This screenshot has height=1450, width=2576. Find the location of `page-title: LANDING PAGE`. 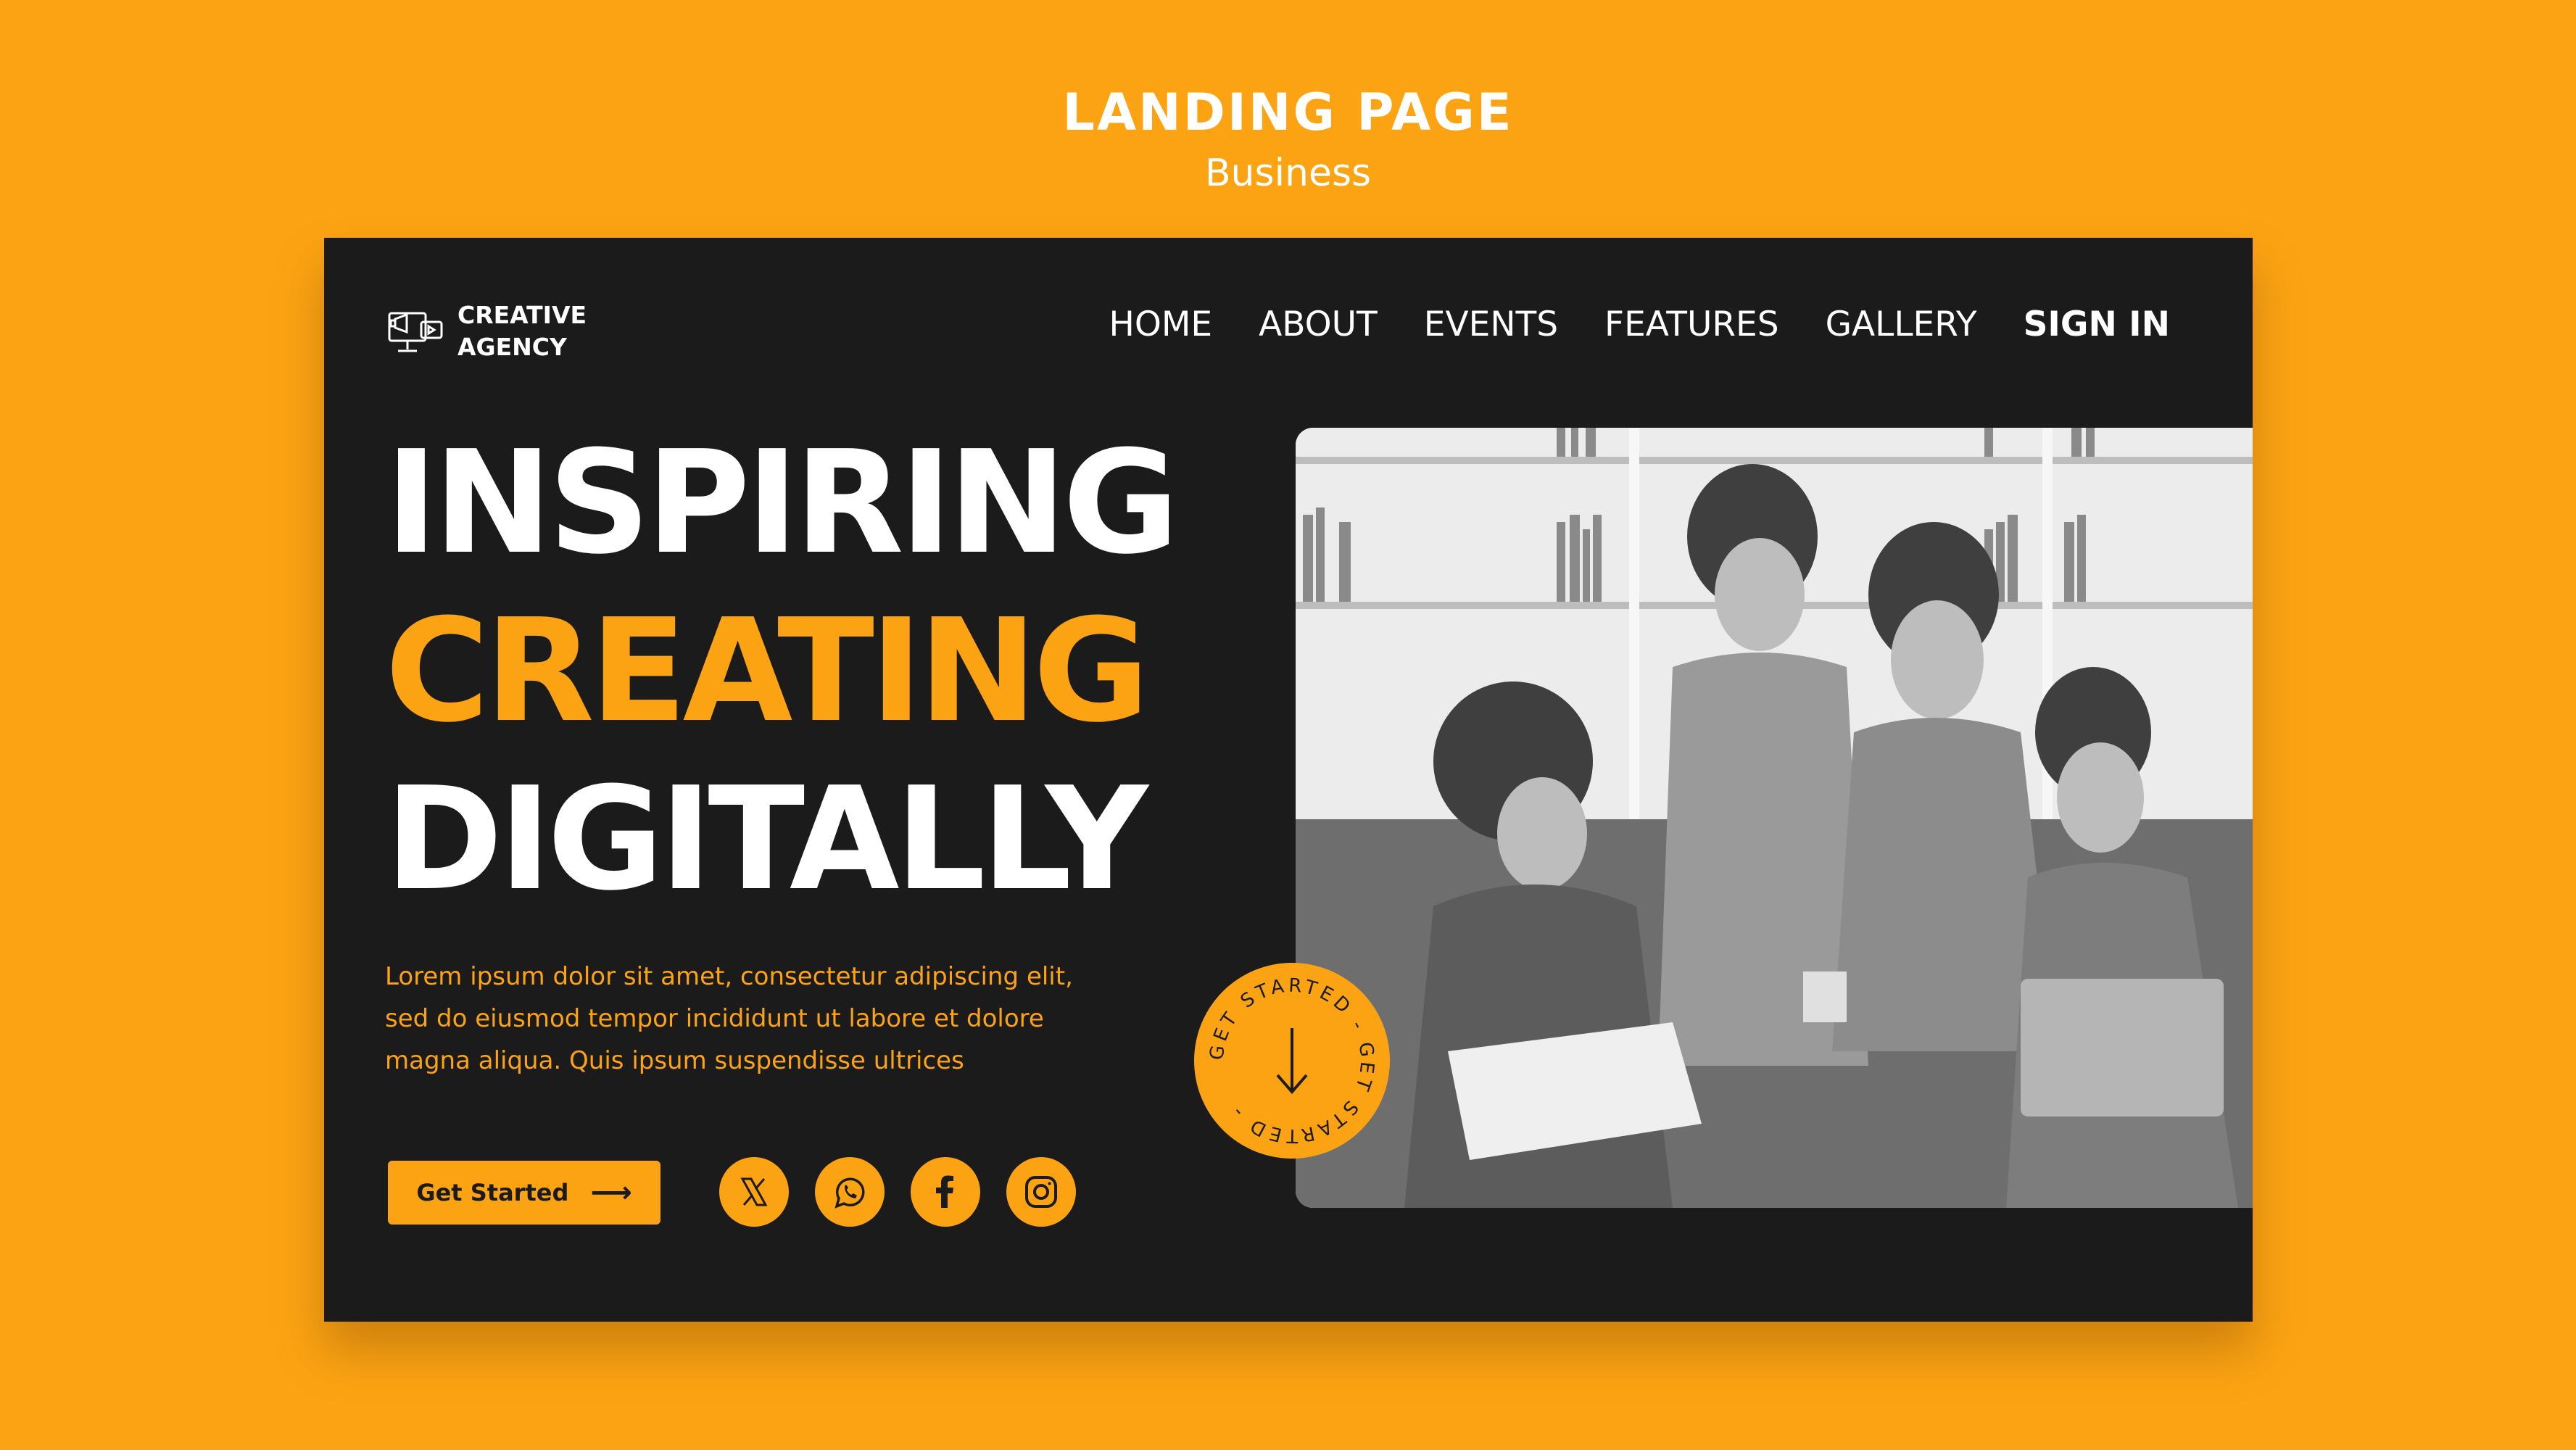

page-title: LANDING PAGE is located at coordinates (1288, 112).